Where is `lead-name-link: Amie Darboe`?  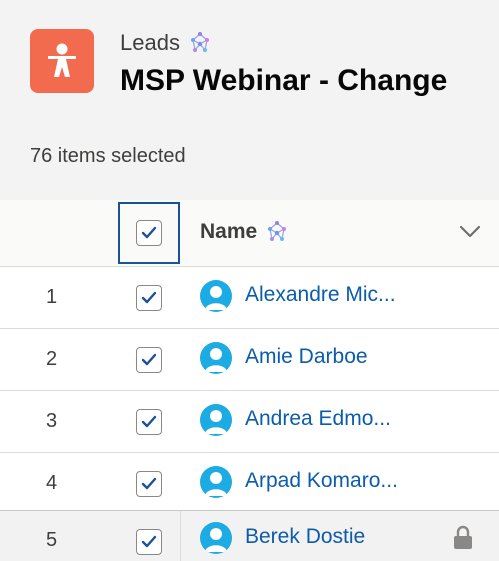
lead-name-link: Amie Darboe is located at coordinates (306, 357).